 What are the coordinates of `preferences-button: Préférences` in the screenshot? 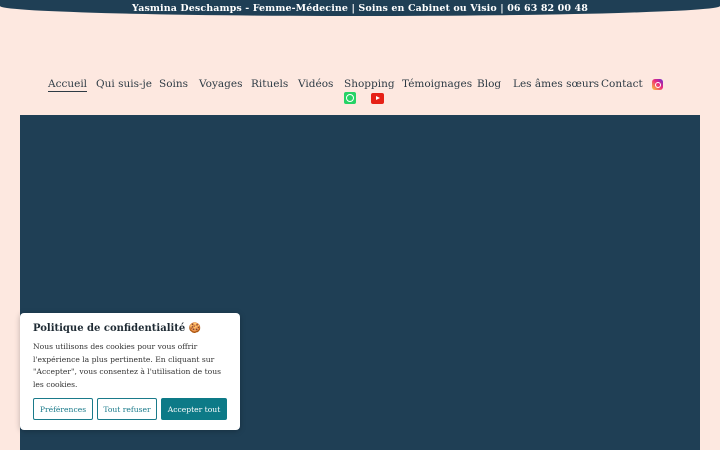 It's located at (63, 409).